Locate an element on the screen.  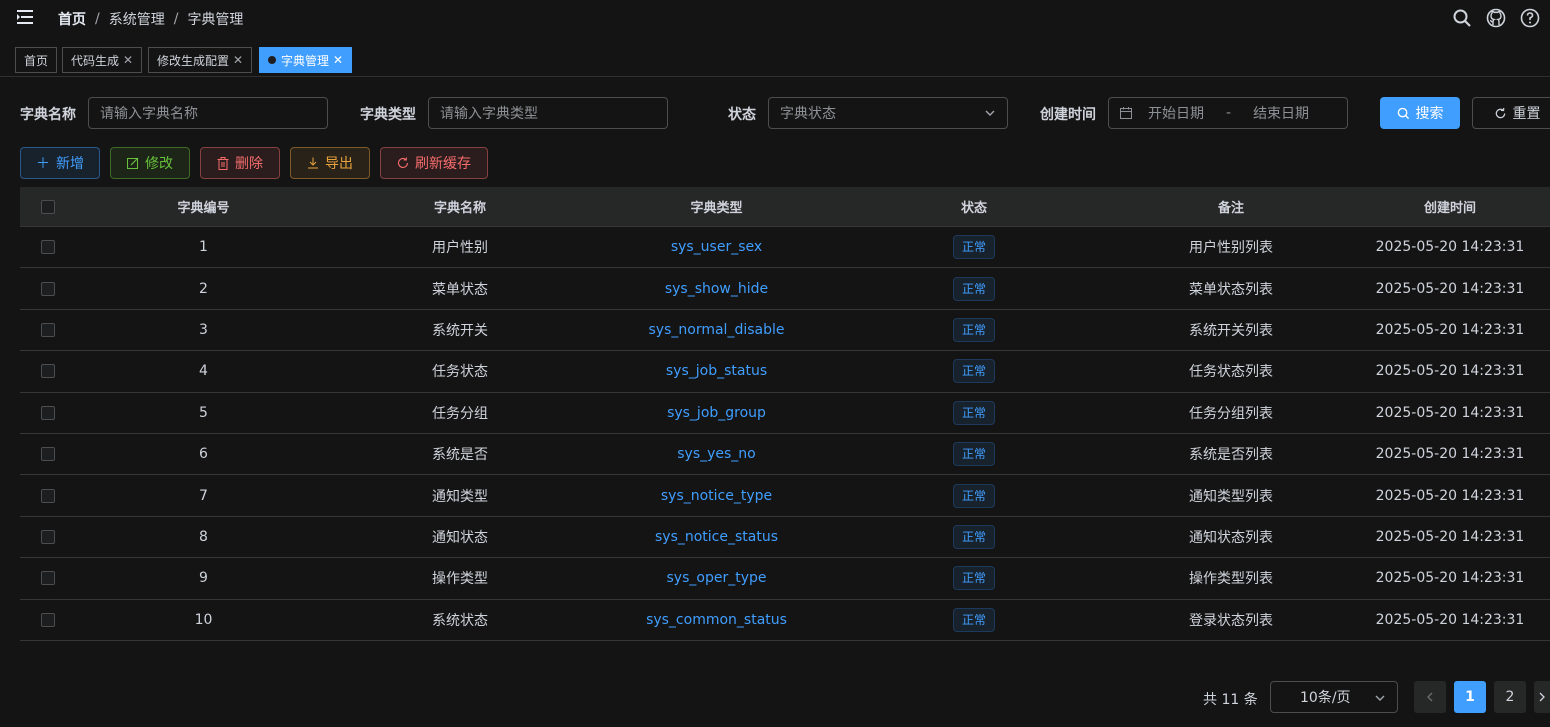
calendar-icon is located at coordinates (1126, 113).